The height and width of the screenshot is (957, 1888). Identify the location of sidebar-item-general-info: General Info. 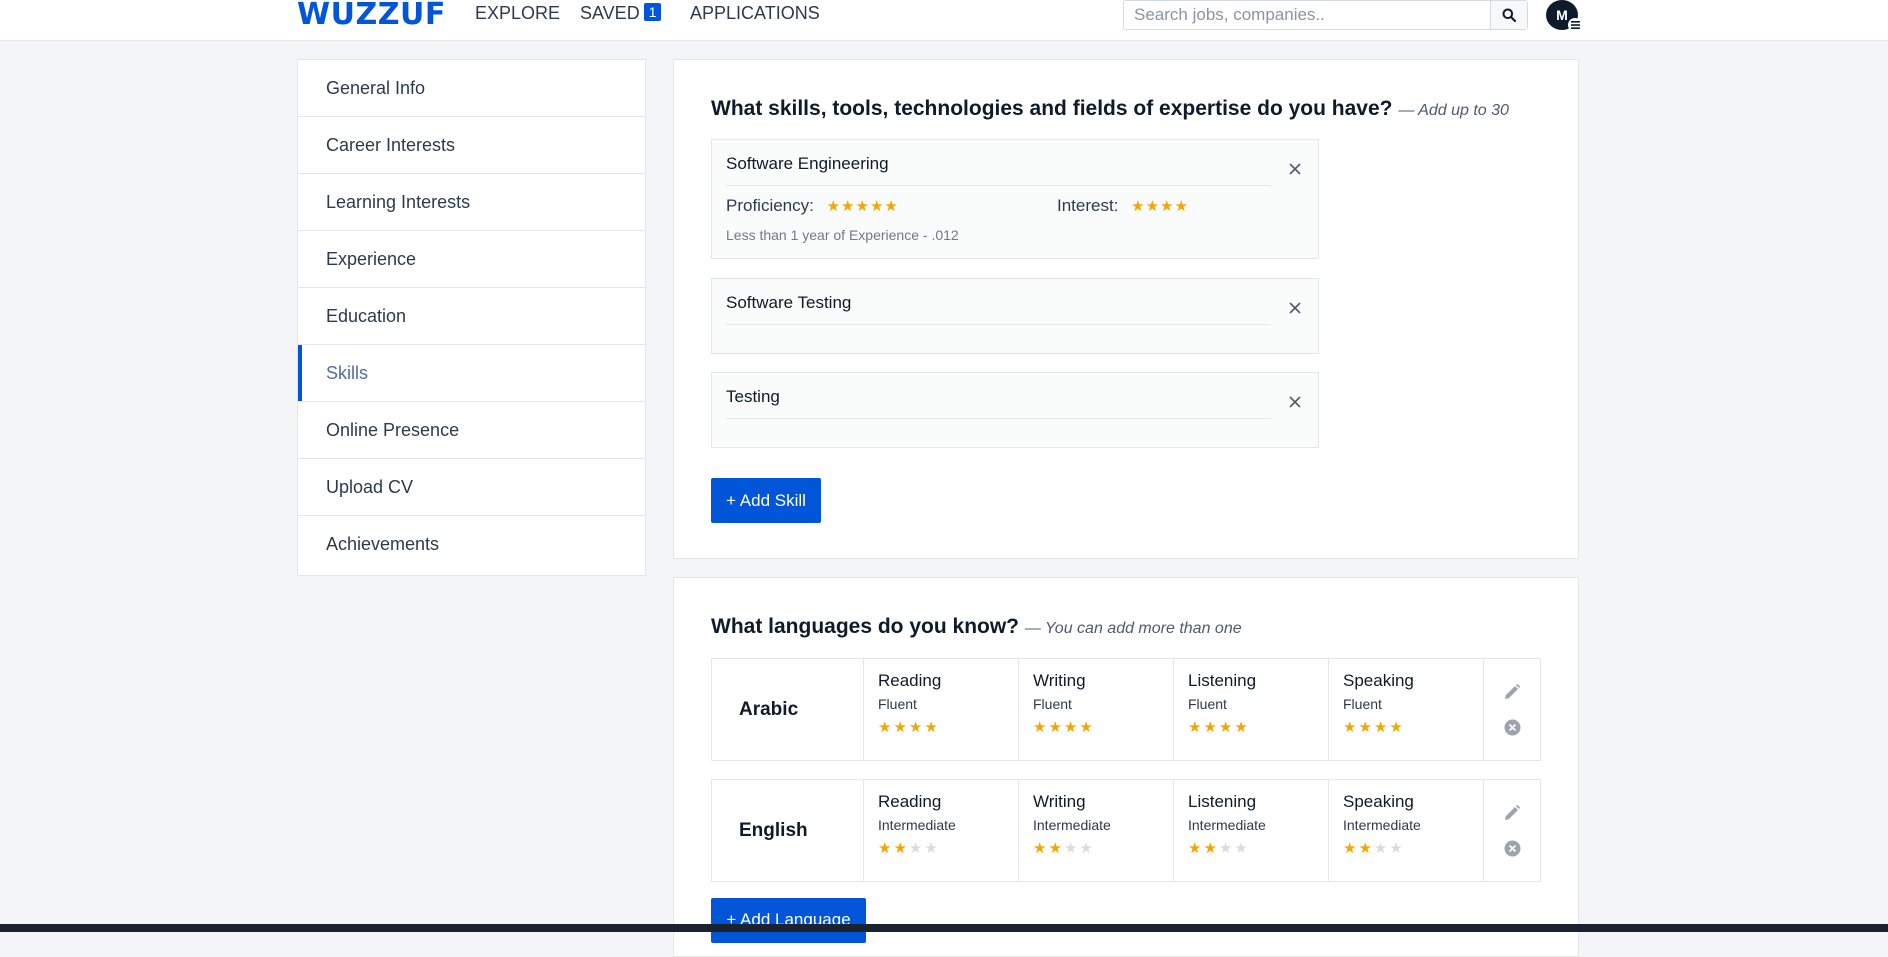
(471, 88).